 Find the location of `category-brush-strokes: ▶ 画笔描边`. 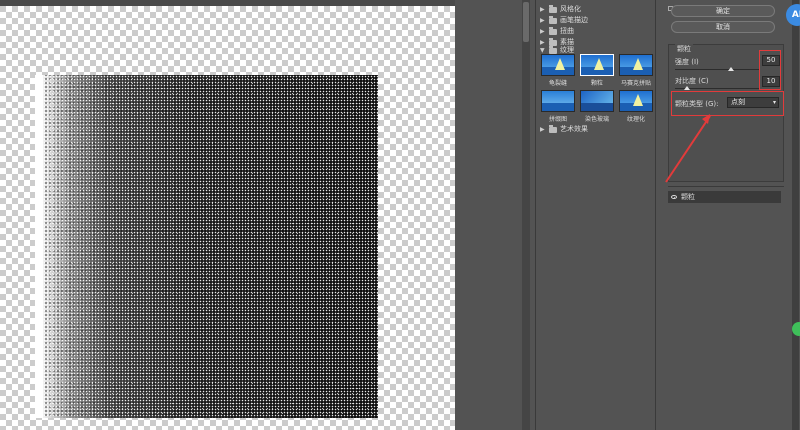

category-brush-strokes: ▶ 画笔描边 is located at coordinates (564, 20).